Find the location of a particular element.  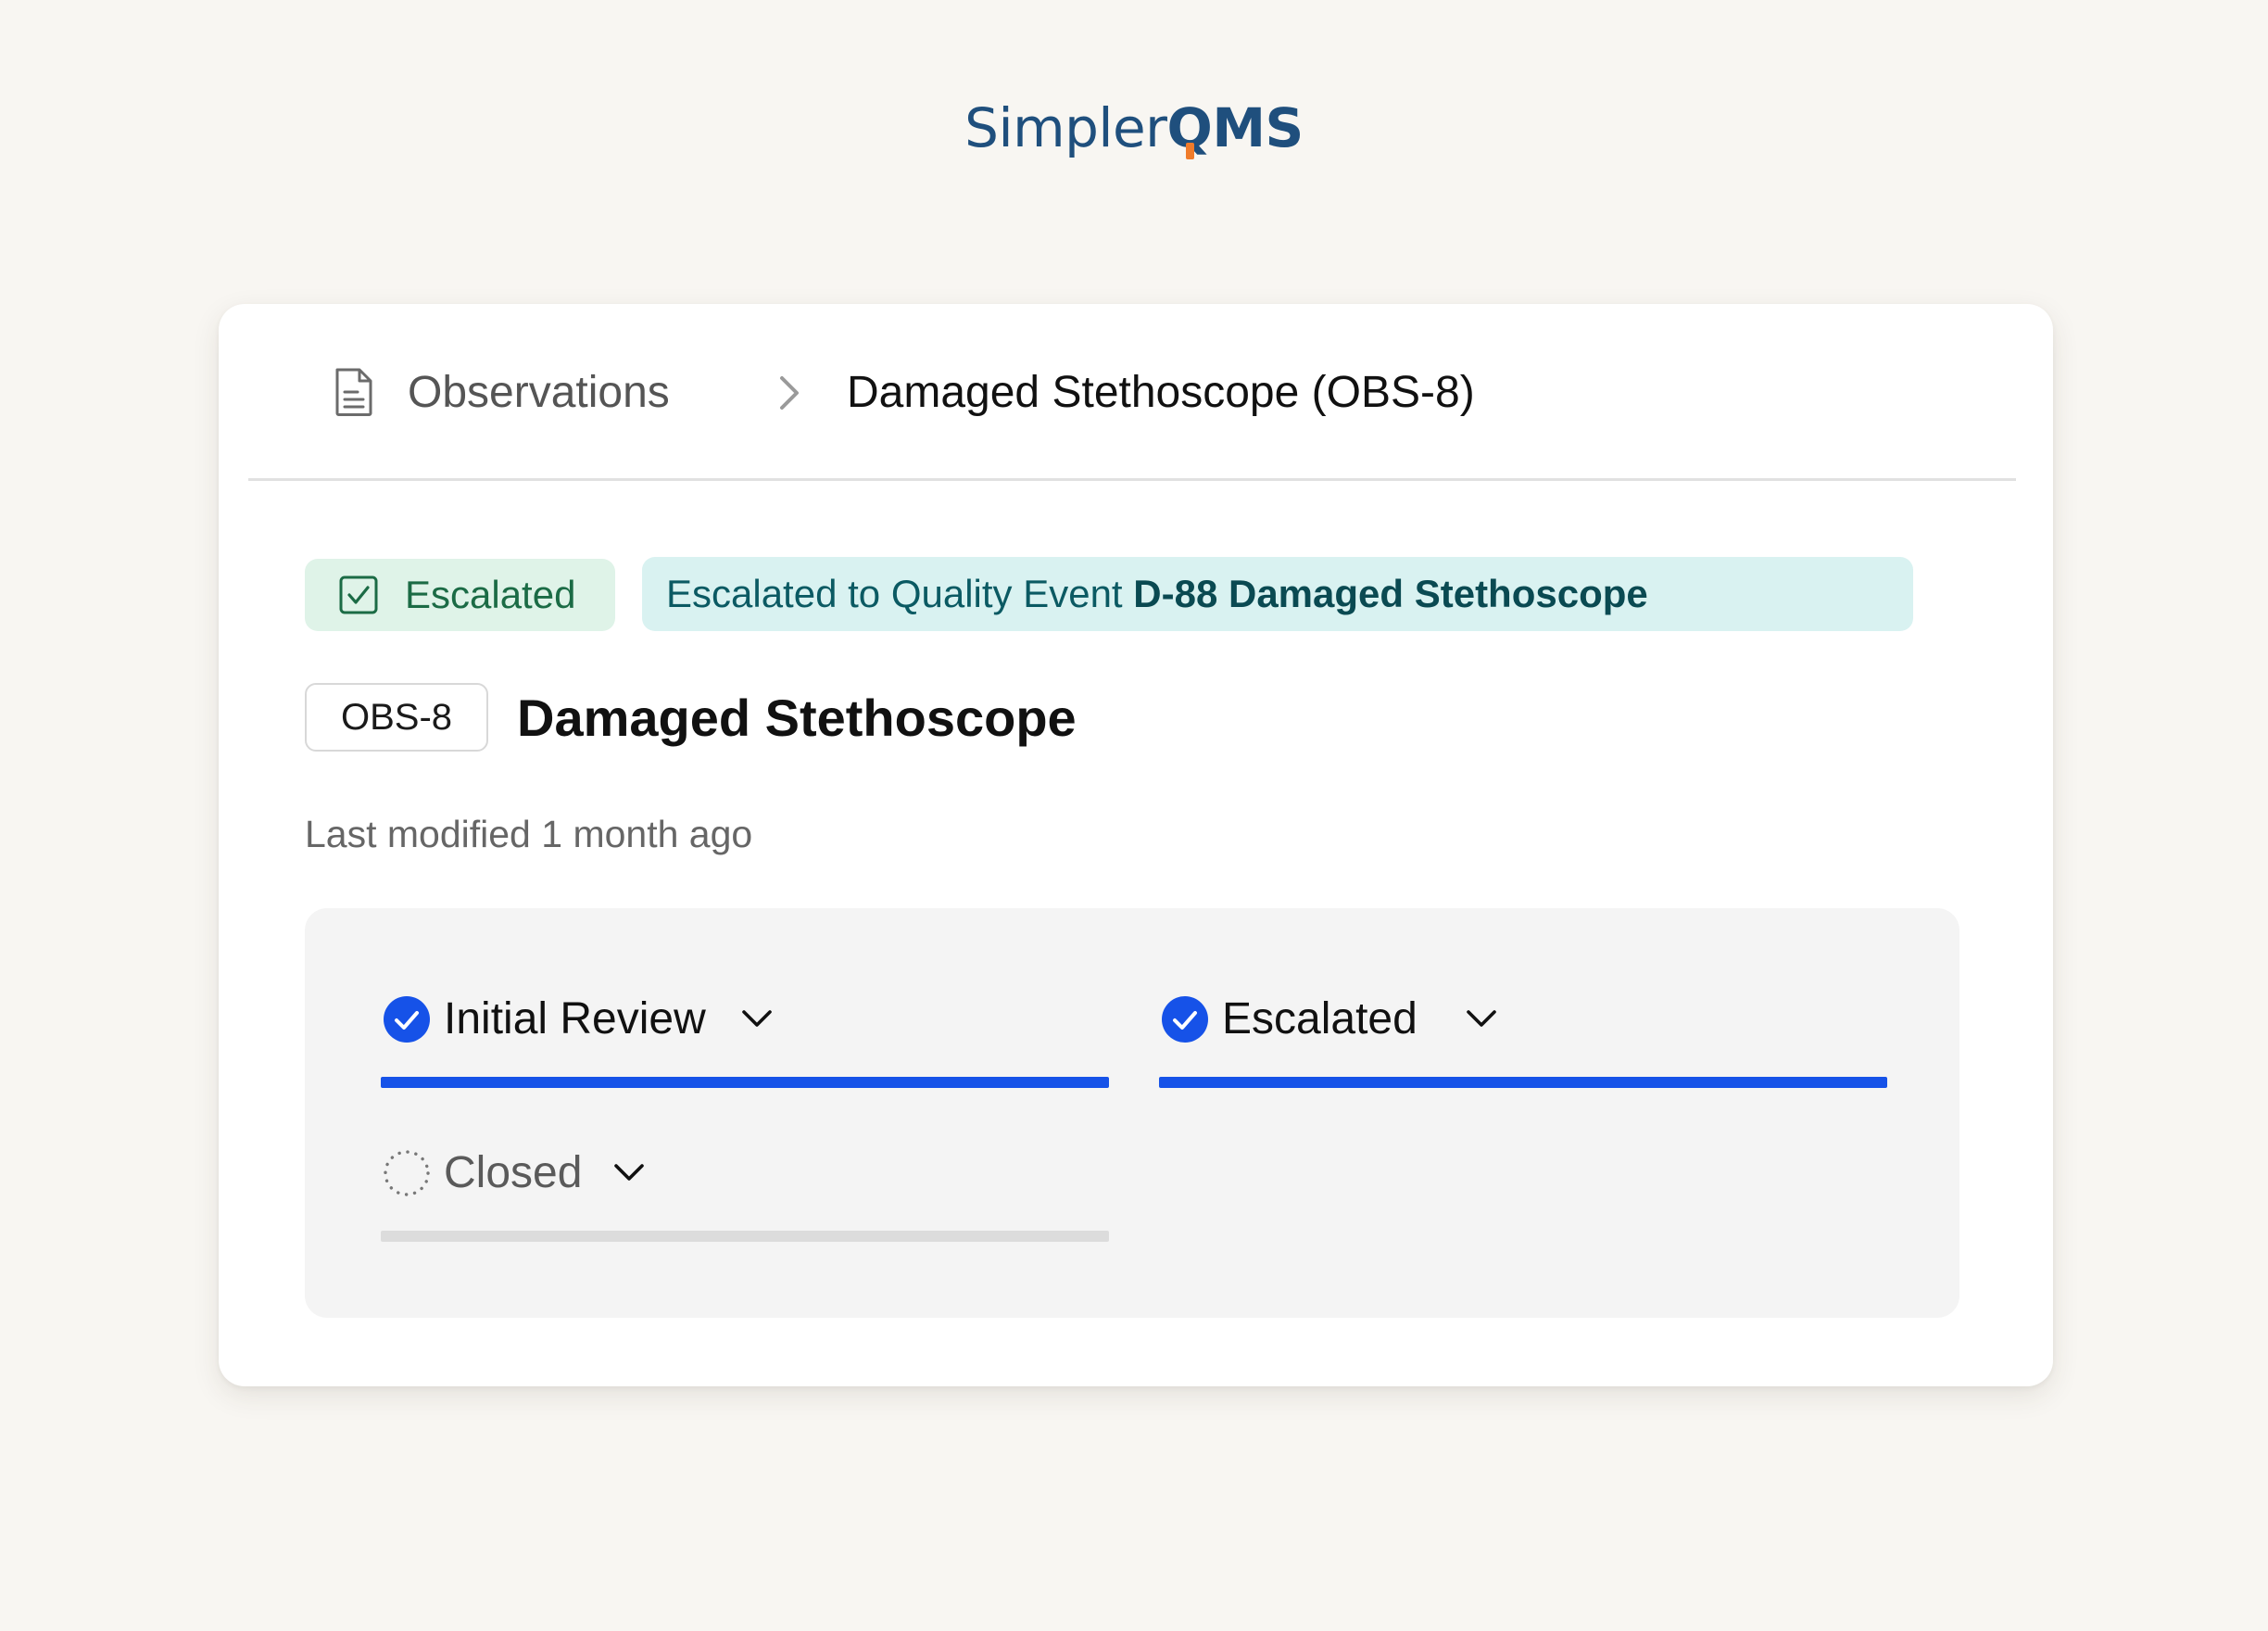

status-badge: Escalated is located at coordinates (460, 595).